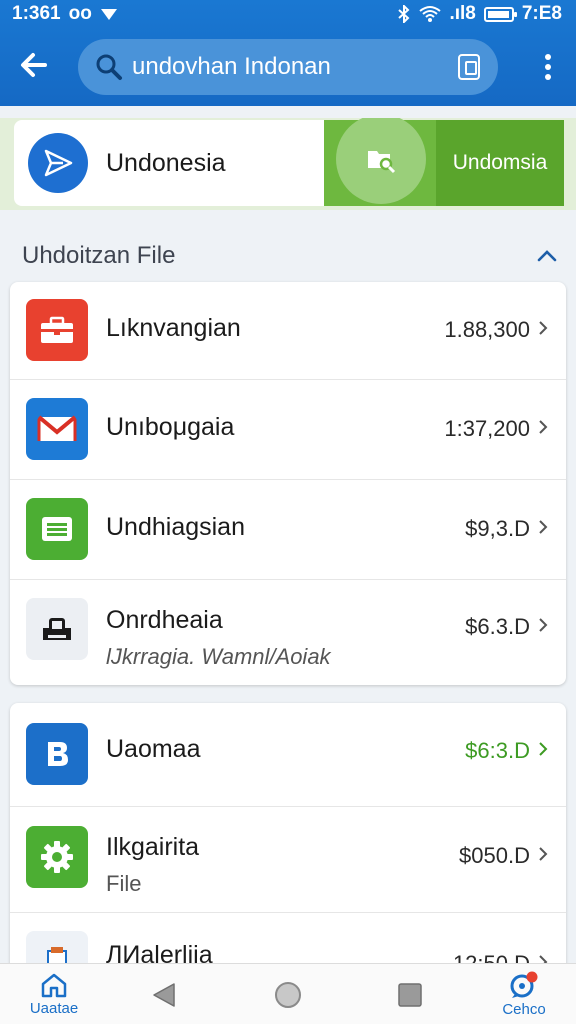 The width and height of the screenshot is (576, 1024). What do you see at coordinates (109, 67) in the screenshot?
I see `search-icon` at bounding box center [109, 67].